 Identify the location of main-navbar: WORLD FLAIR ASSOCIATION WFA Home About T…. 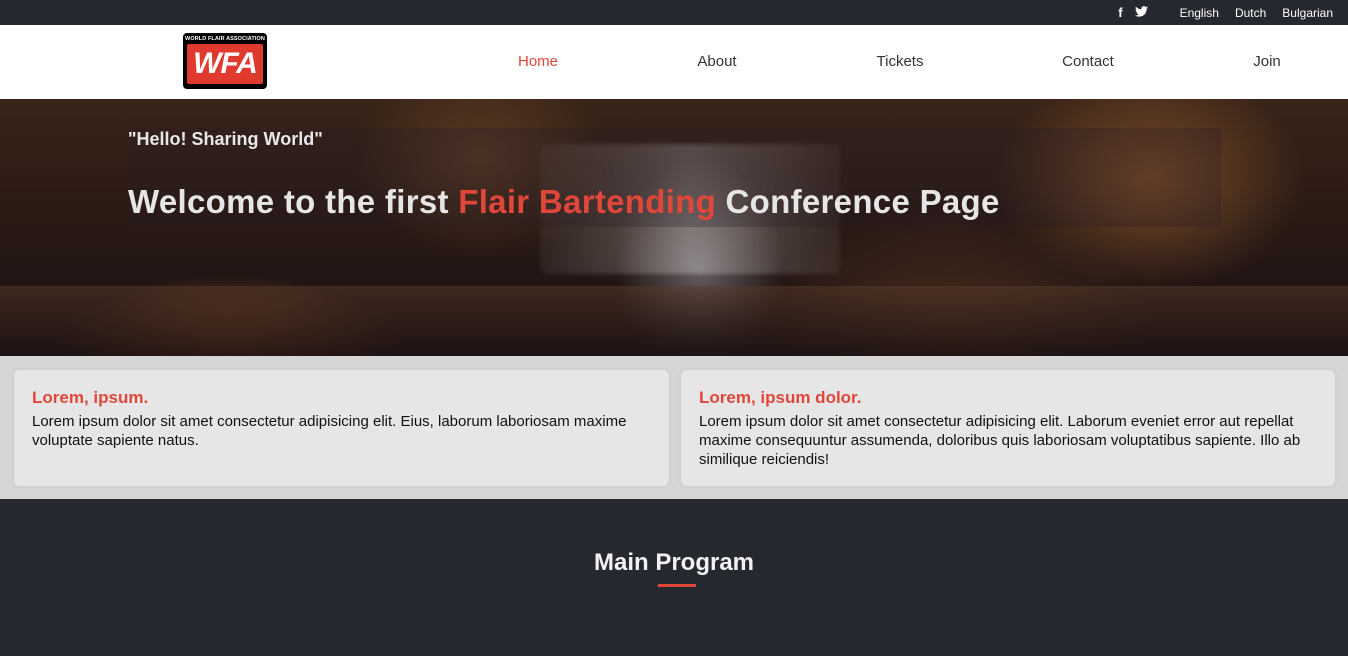
(674, 62).